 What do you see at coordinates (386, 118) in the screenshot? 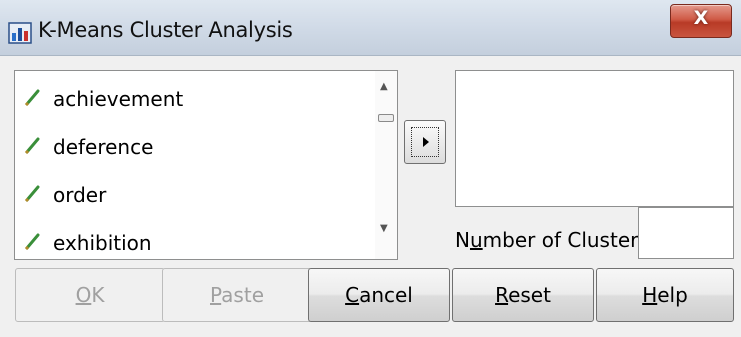
I see `scroll-thumb` at bounding box center [386, 118].